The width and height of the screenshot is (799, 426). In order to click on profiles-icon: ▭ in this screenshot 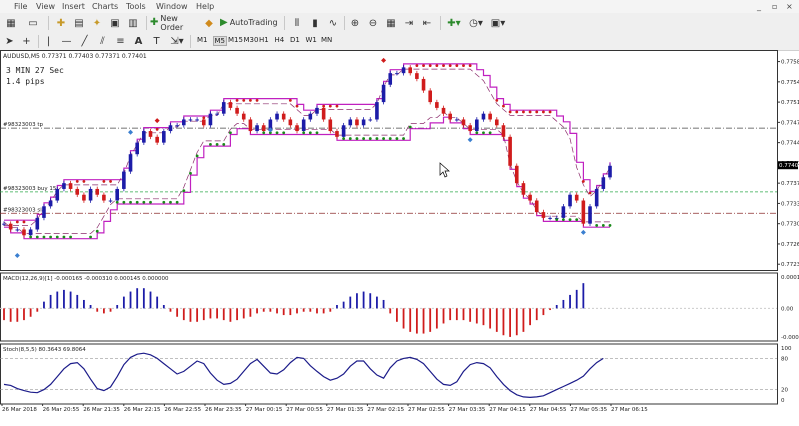, I will do `click(33, 23)`.